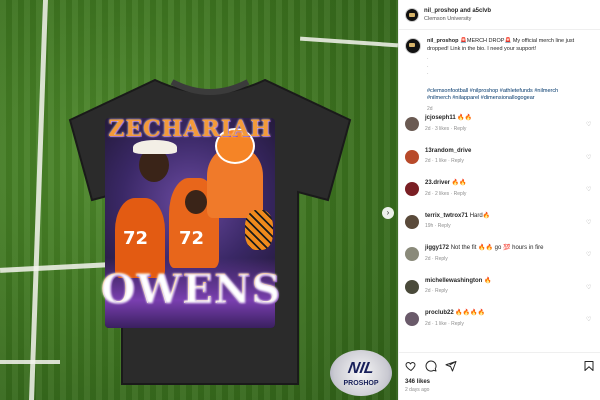  I want to click on post-date: 2 days ago, so click(417, 390).